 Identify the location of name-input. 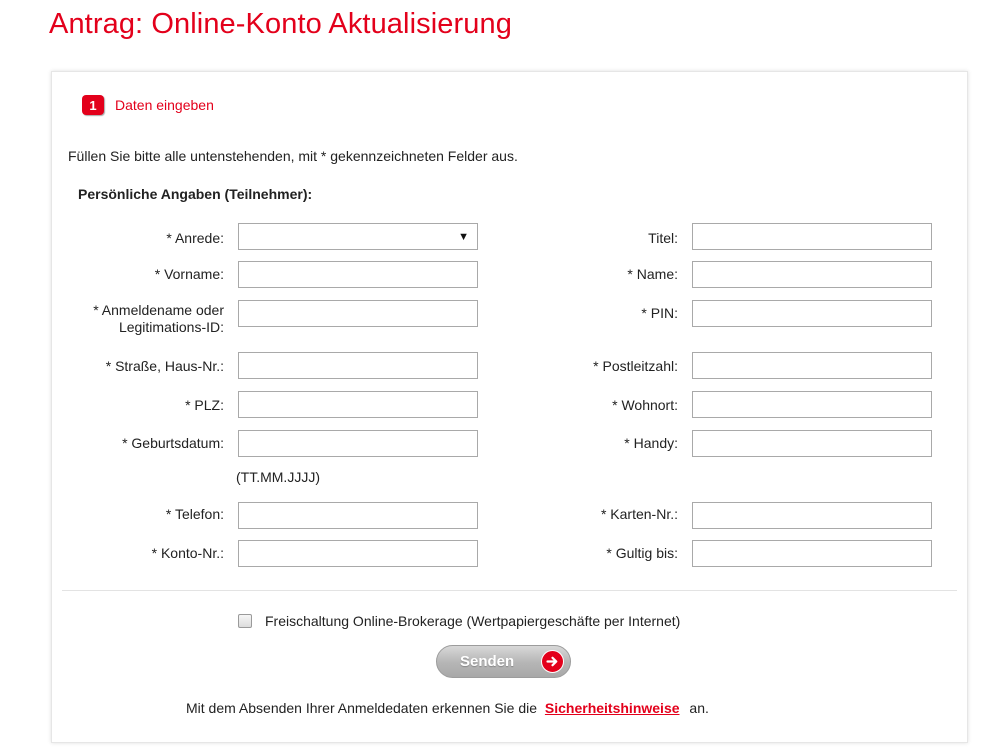
(812, 274).